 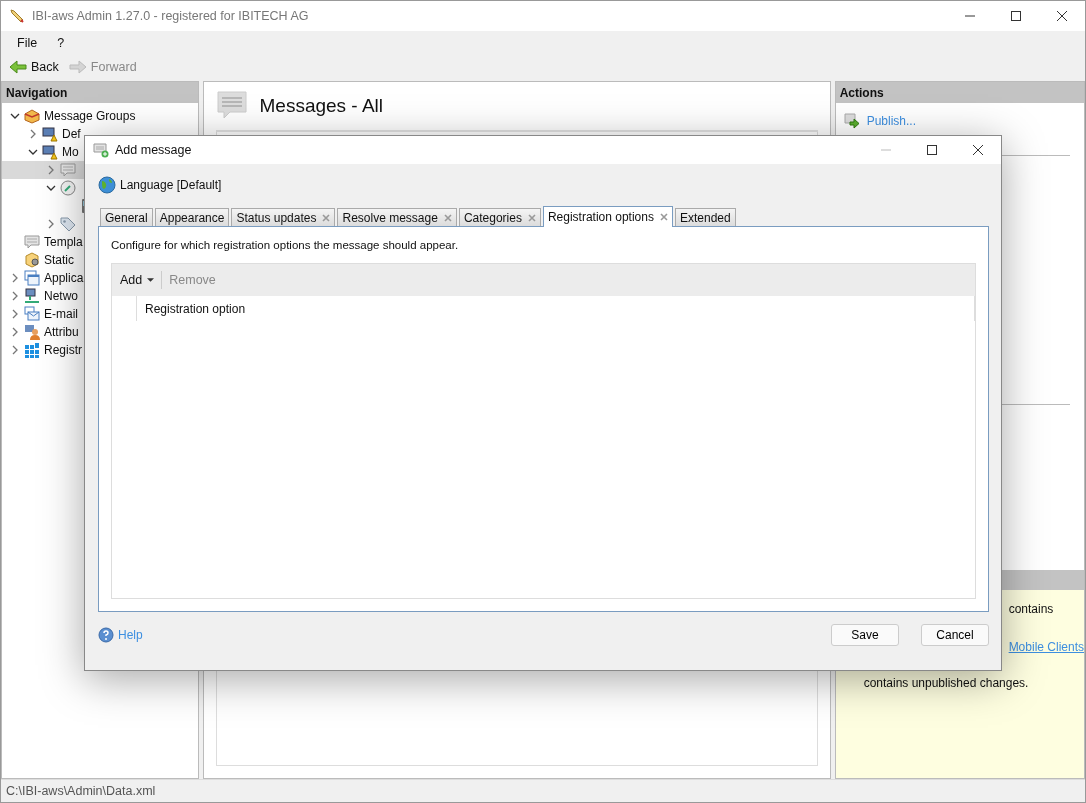 What do you see at coordinates (153, 150) in the screenshot?
I see `dialog-title: Add message` at bounding box center [153, 150].